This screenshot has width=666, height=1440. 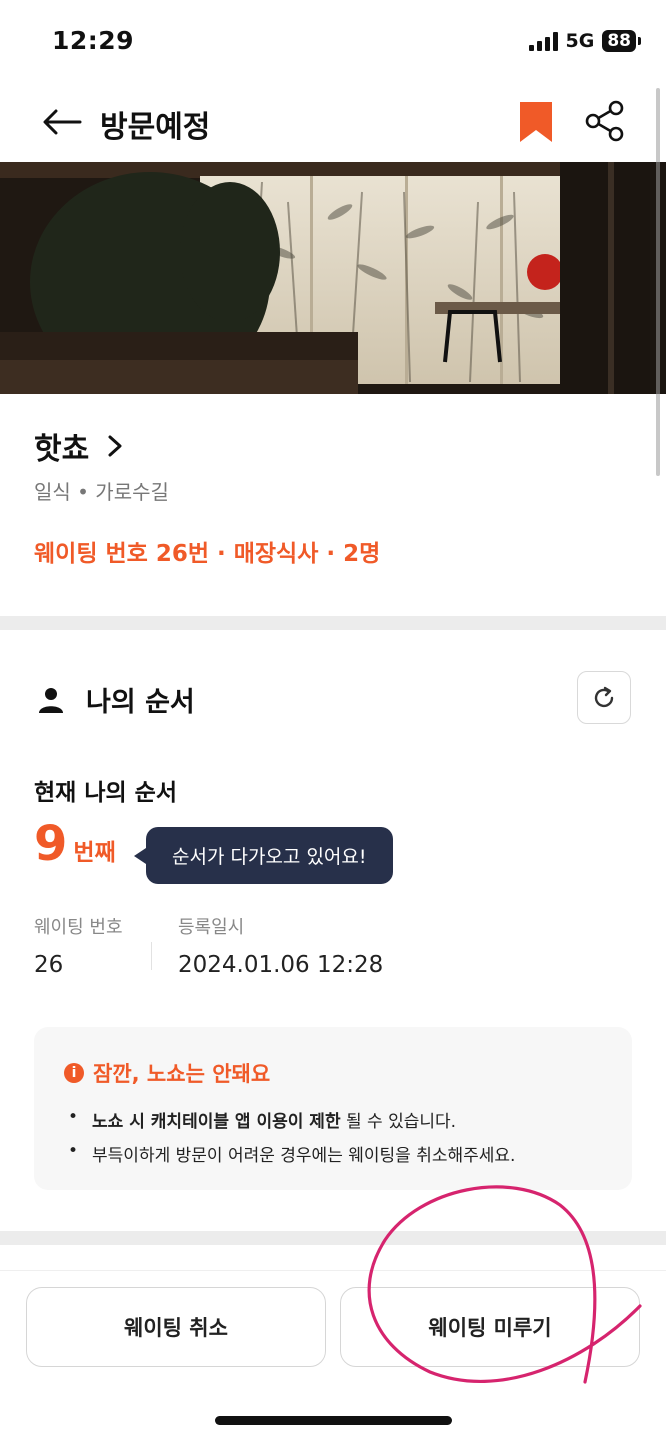 What do you see at coordinates (490, 1327) in the screenshot?
I see `postpone-waiting-button: 웨이팅 미루기` at bounding box center [490, 1327].